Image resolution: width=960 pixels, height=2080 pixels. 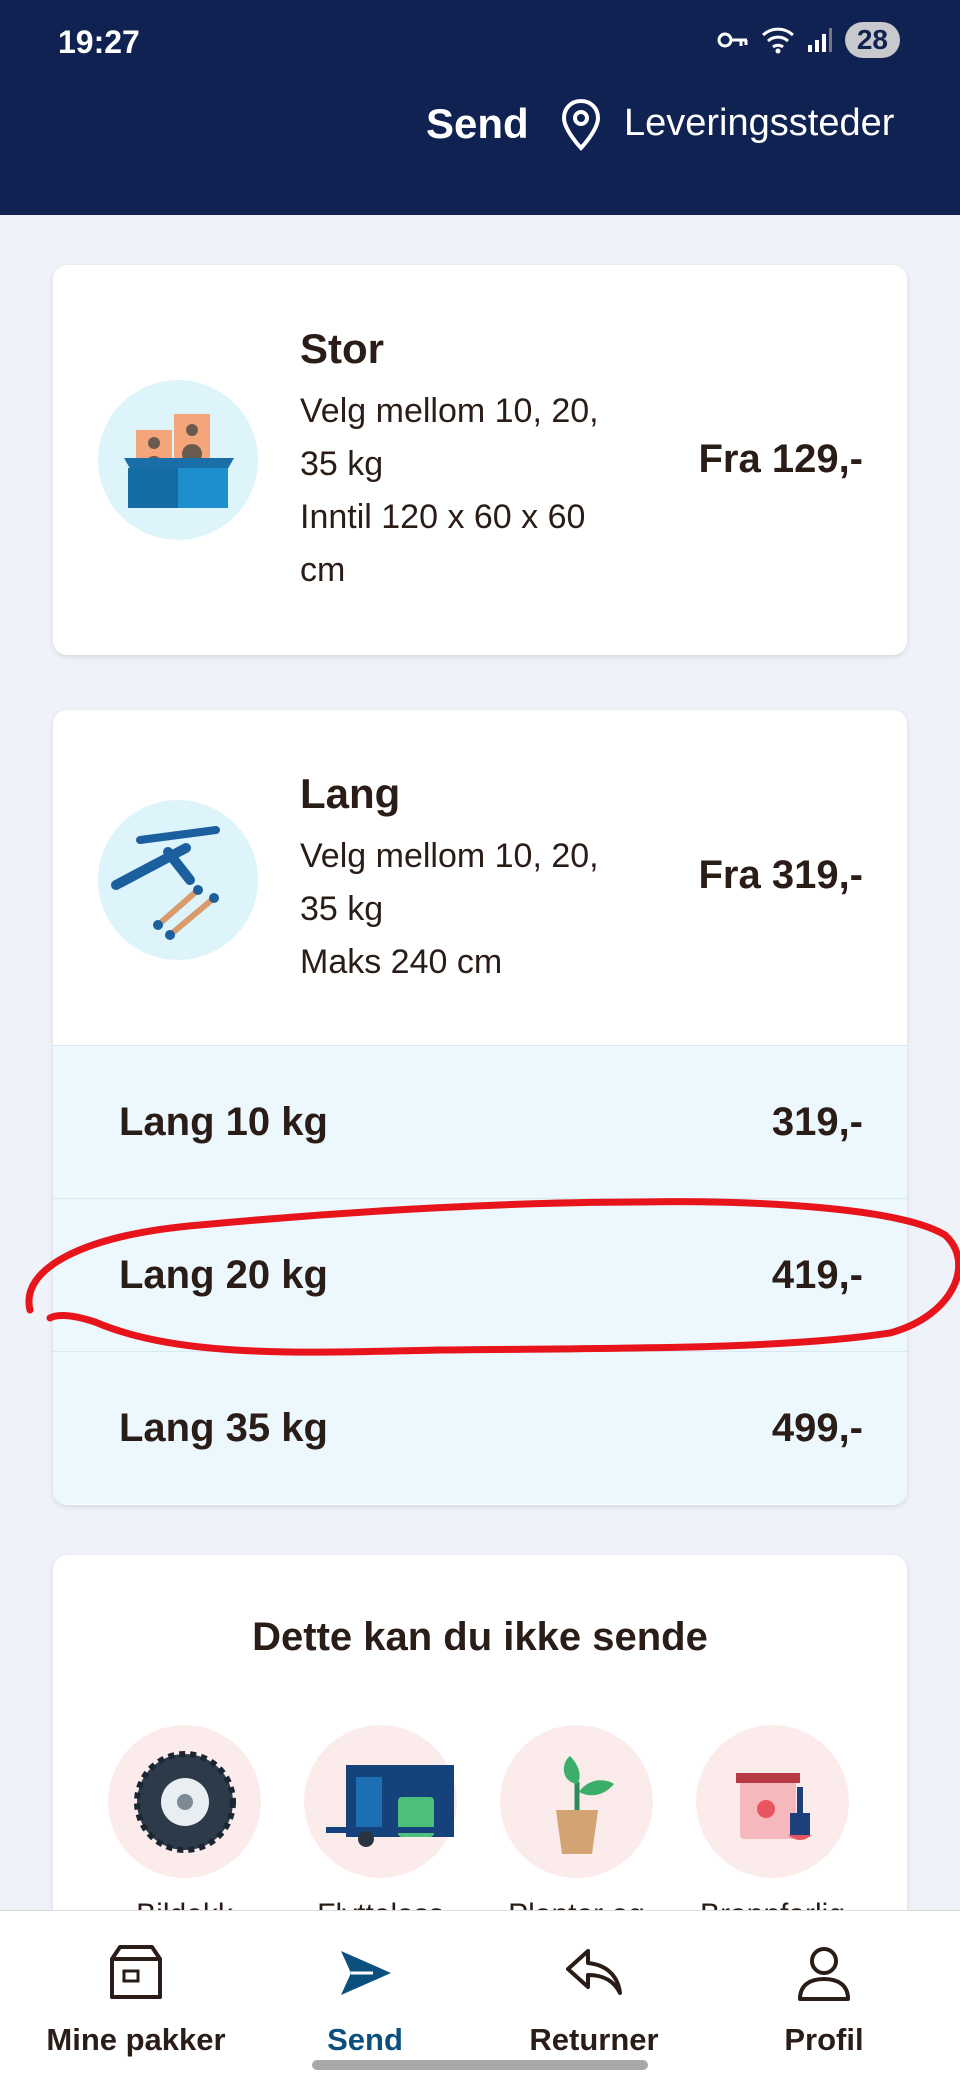 I want to click on restricted-item: Flyttelass, so click(x=380, y=1828).